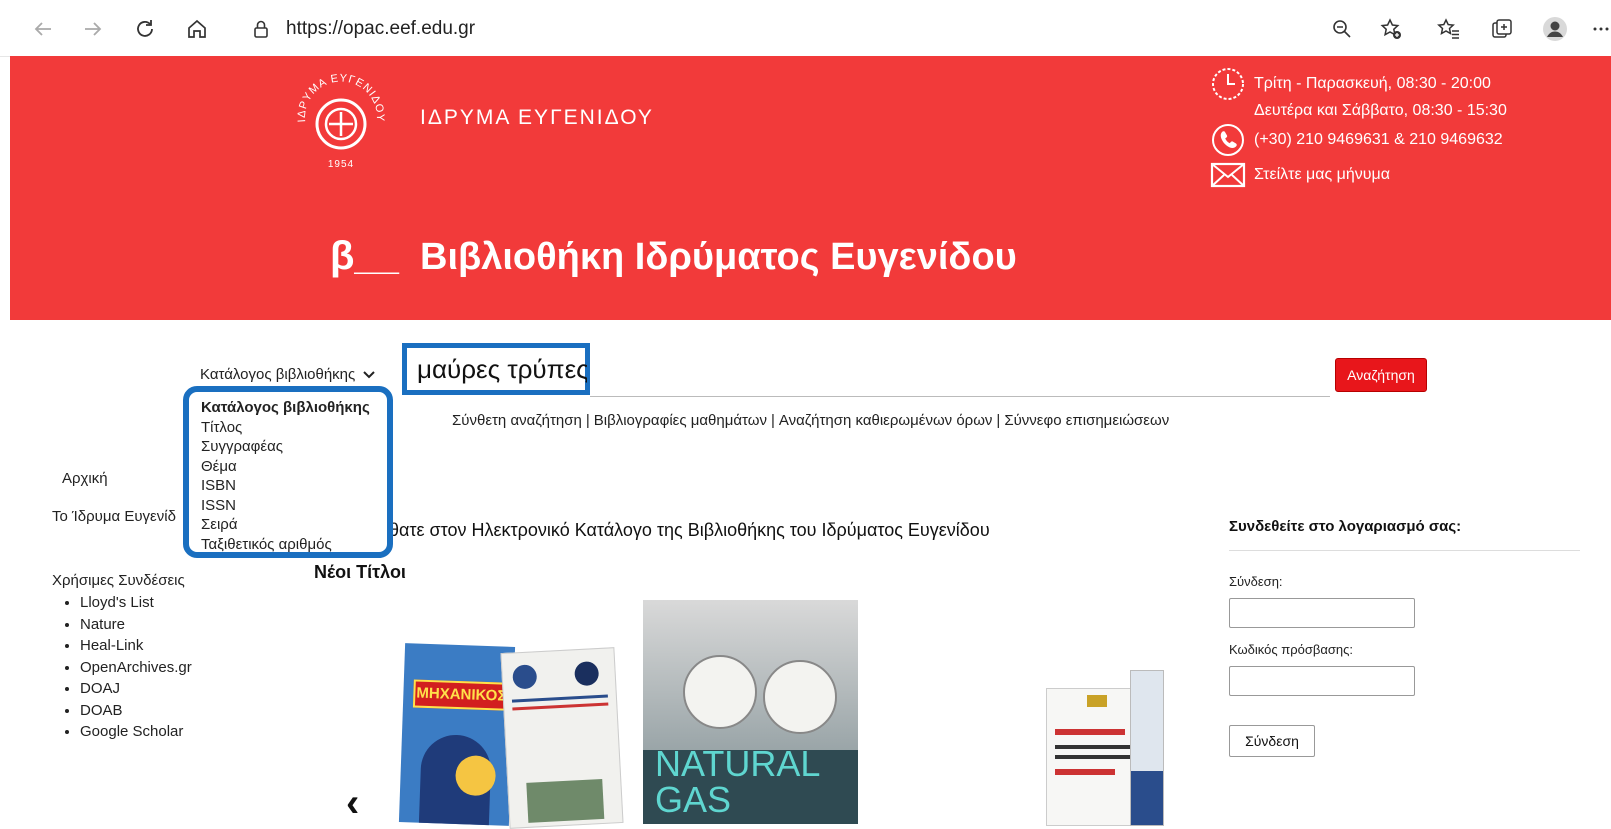  I want to click on book-cover-1: ΜΗΧΑΝΙΚΟΣ, so click(457, 734).